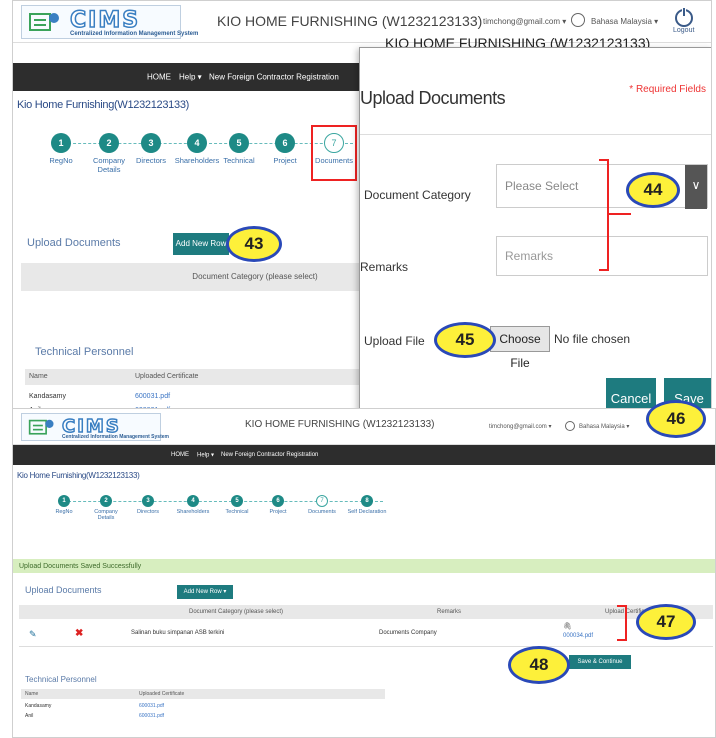  Describe the element at coordinates (79, 633) in the screenshot. I see `delete-icon: ✖` at that location.